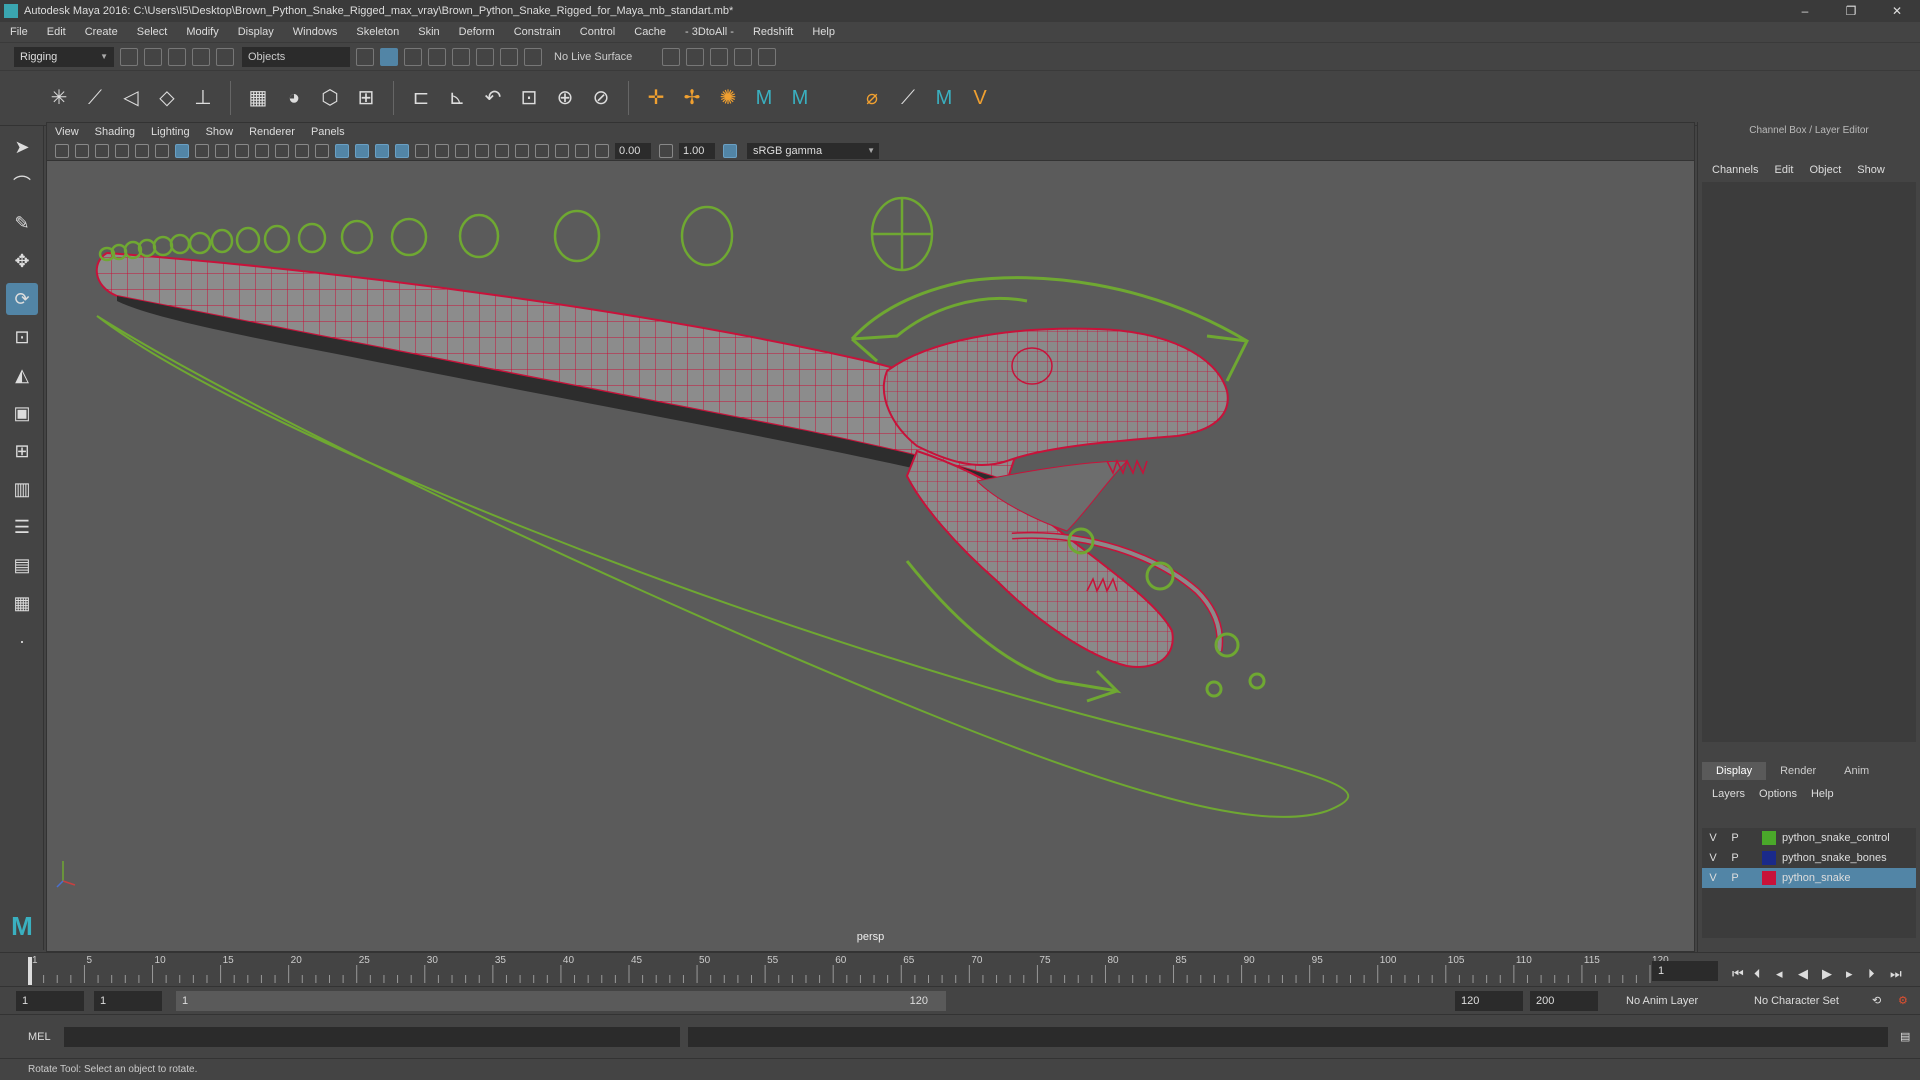 This screenshot has height=1080, width=1920. What do you see at coordinates (1856, 771) in the screenshot?
I see `tab-anim: Anim` at bounding box center [1856, 771].